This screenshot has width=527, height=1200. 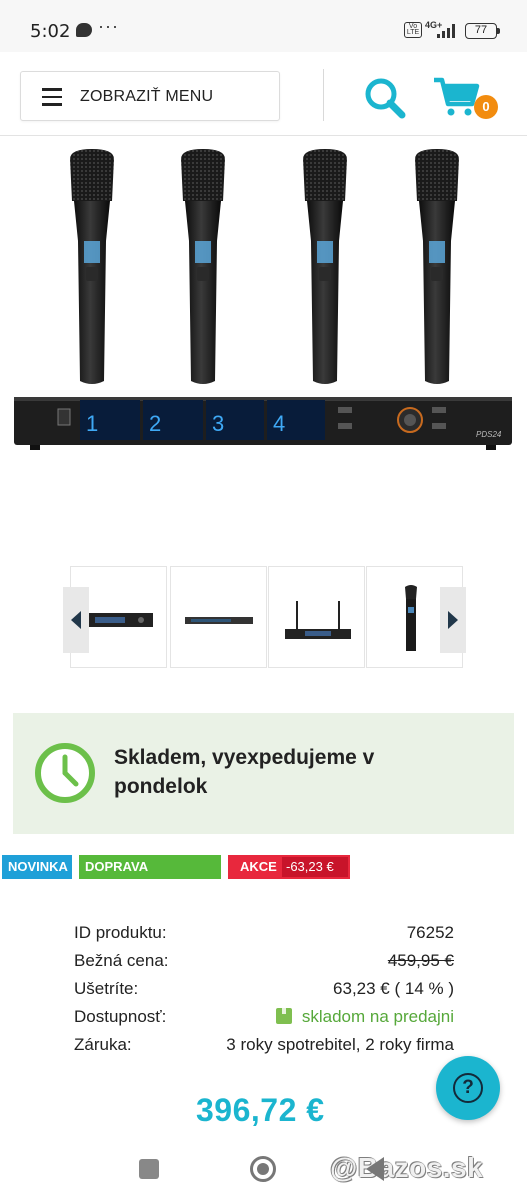 I want to click on status-bar: 5:02 ··· Vo LTE 4G+ 77, so click(x=263, y=26).